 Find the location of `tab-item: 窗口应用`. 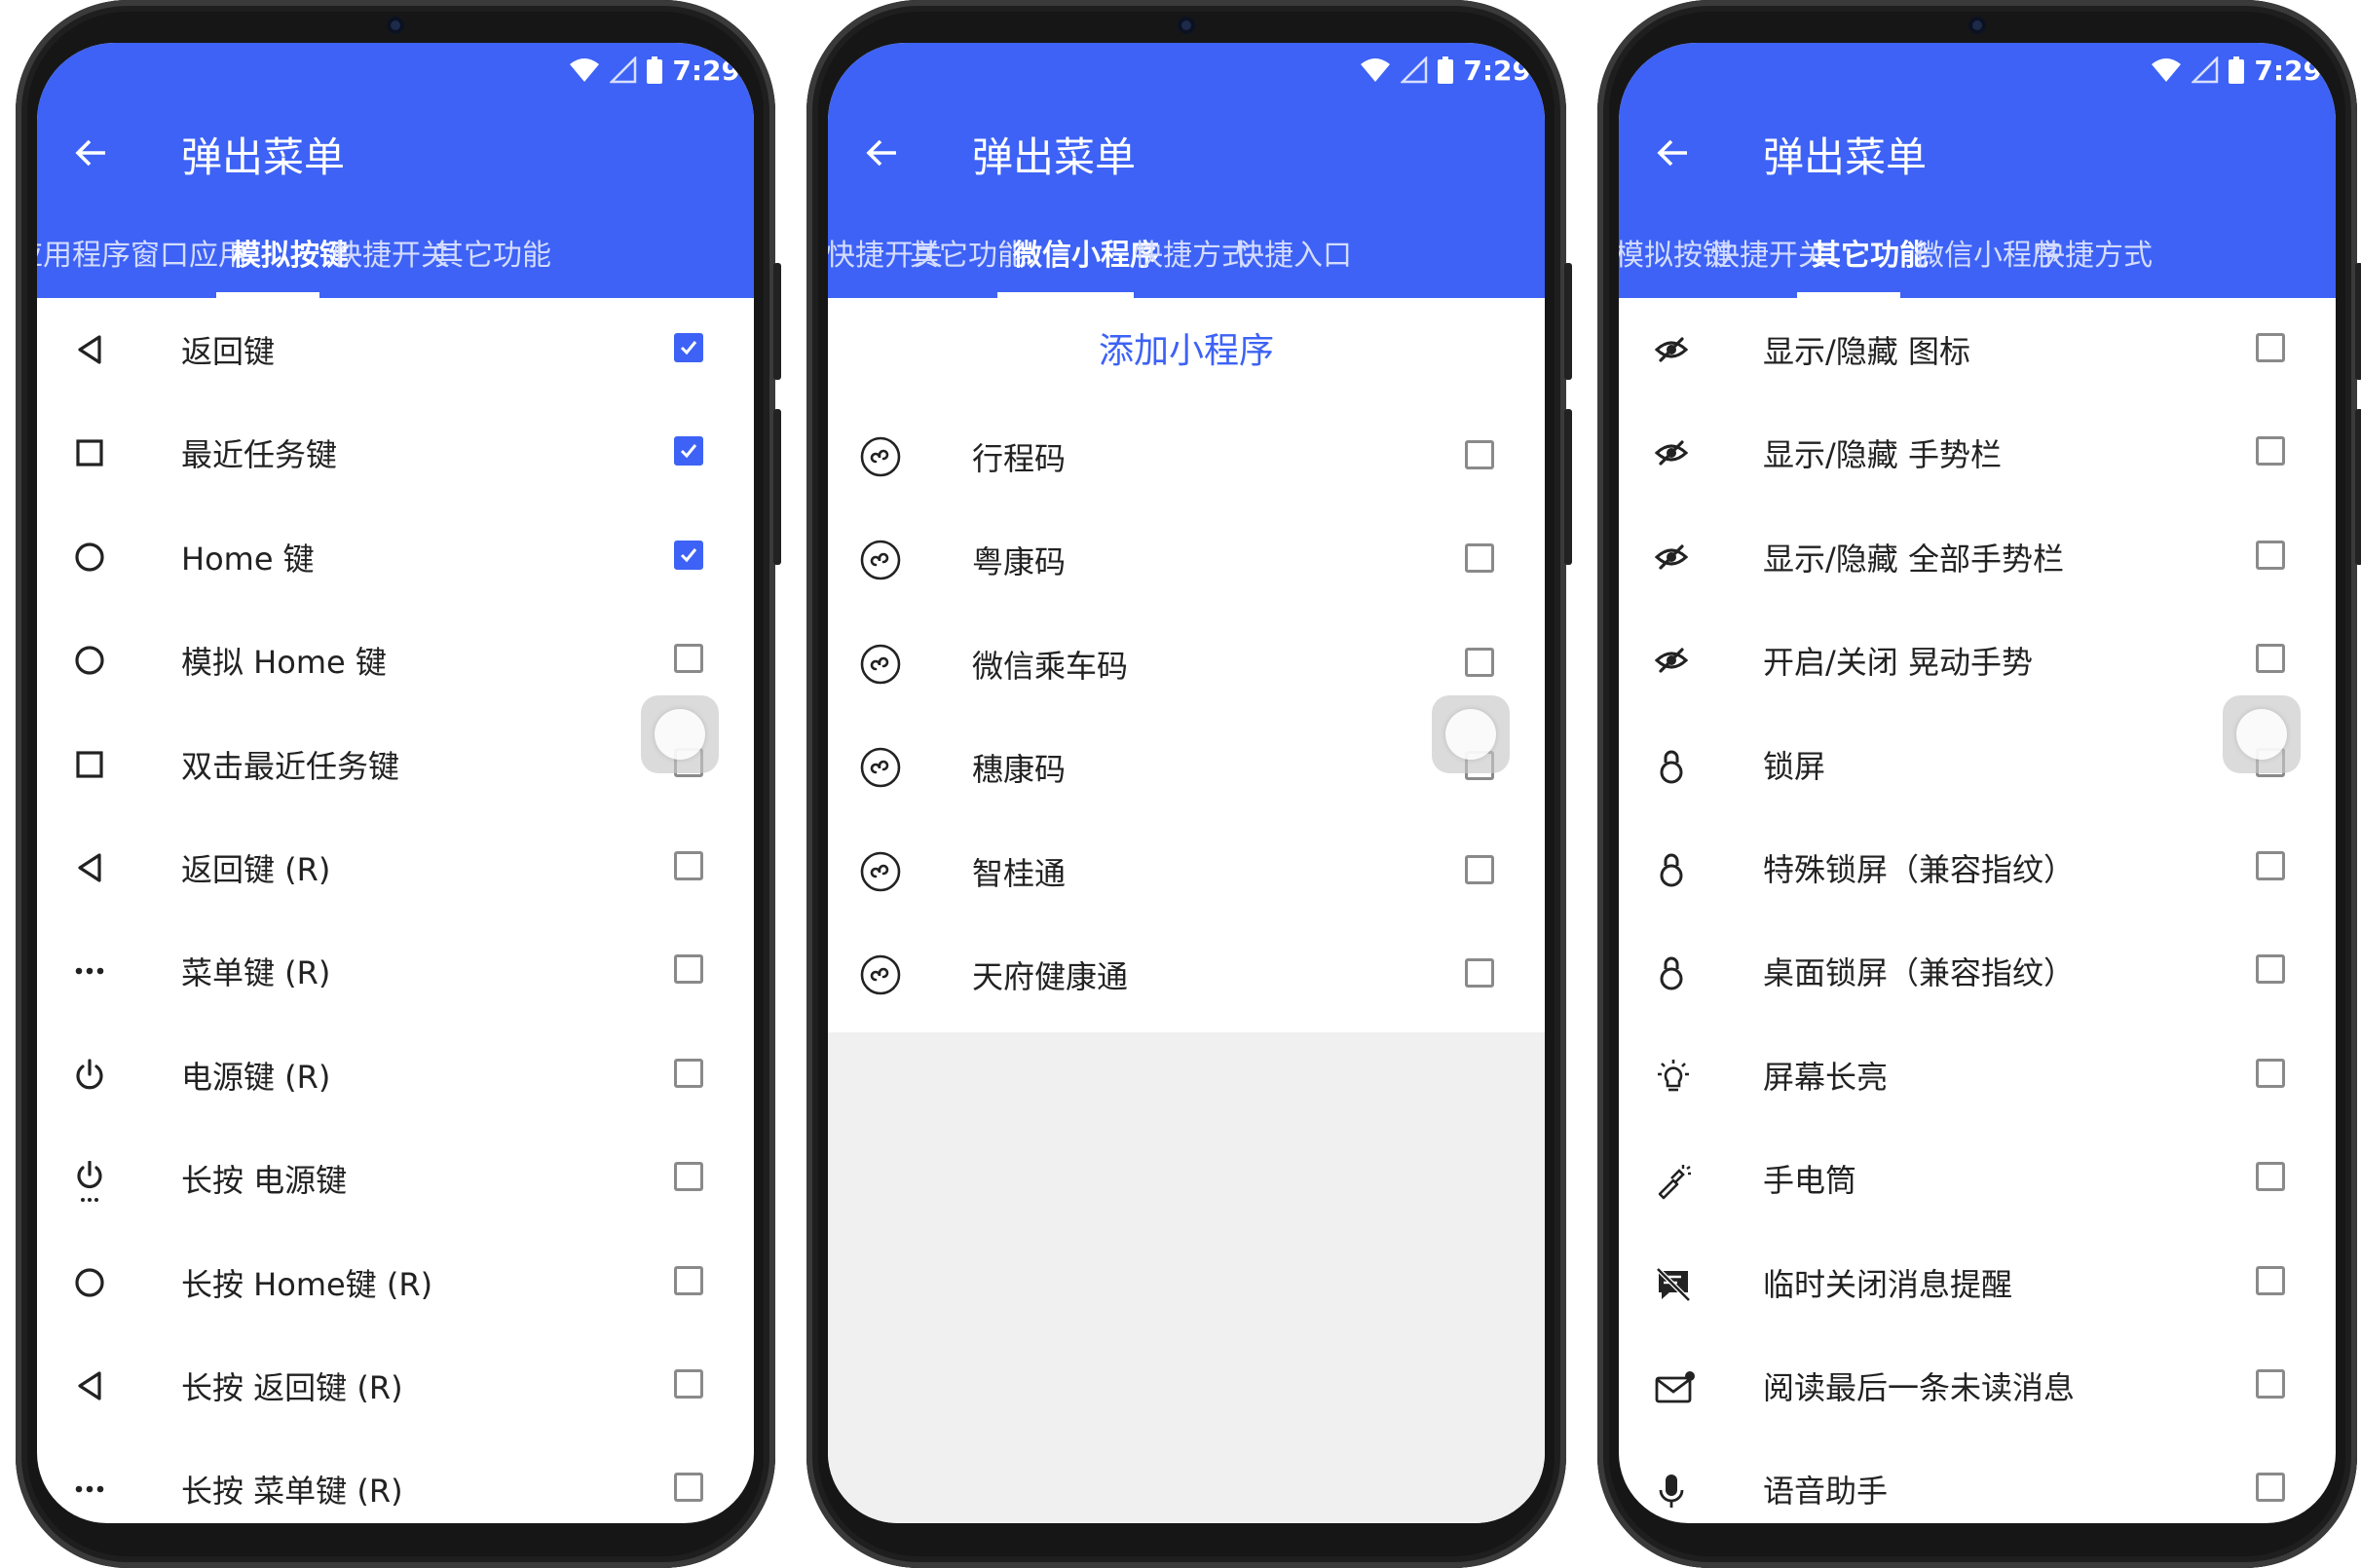

tab-item: 窗口应用 is located at coordinates (189, 258).